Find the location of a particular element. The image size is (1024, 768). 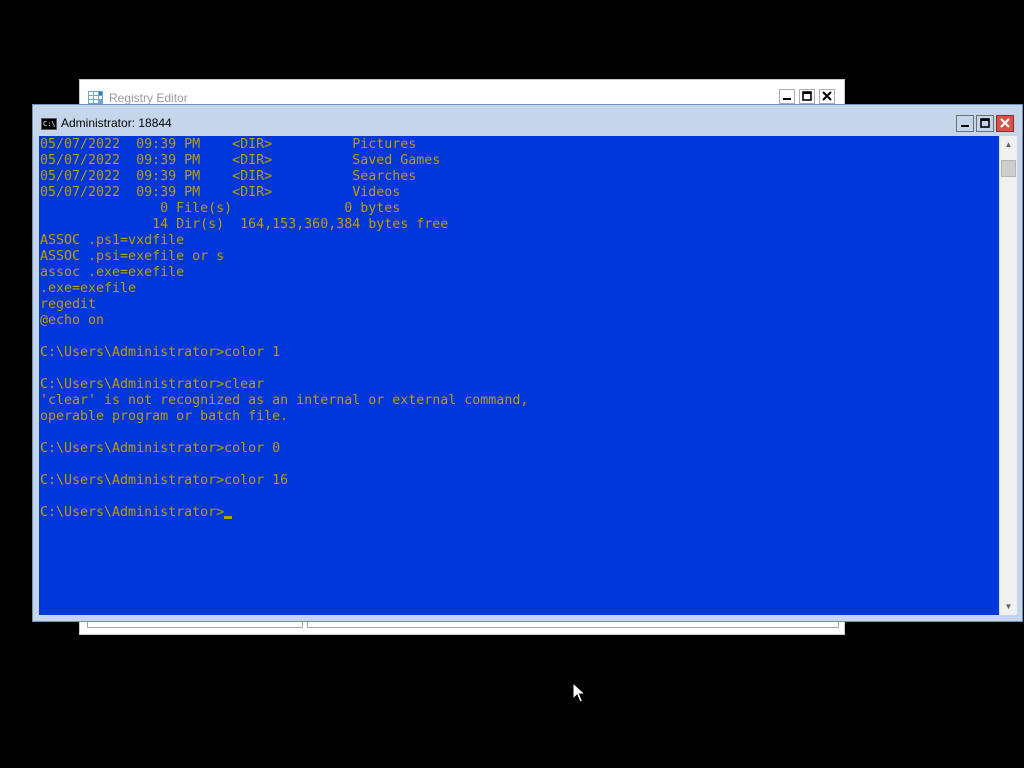

console-line: C:\Users\Administrator>color 16 is located at coordinates (164, 480).